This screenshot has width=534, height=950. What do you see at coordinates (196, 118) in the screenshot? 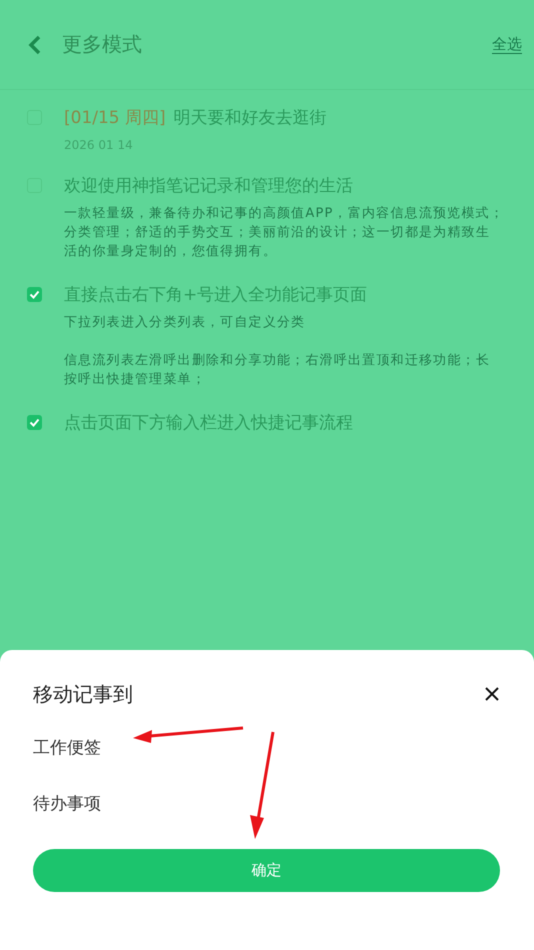
I see `note-title: [01/15 周四] 明天要和好友去逛街` at bounding box center [196, 118].